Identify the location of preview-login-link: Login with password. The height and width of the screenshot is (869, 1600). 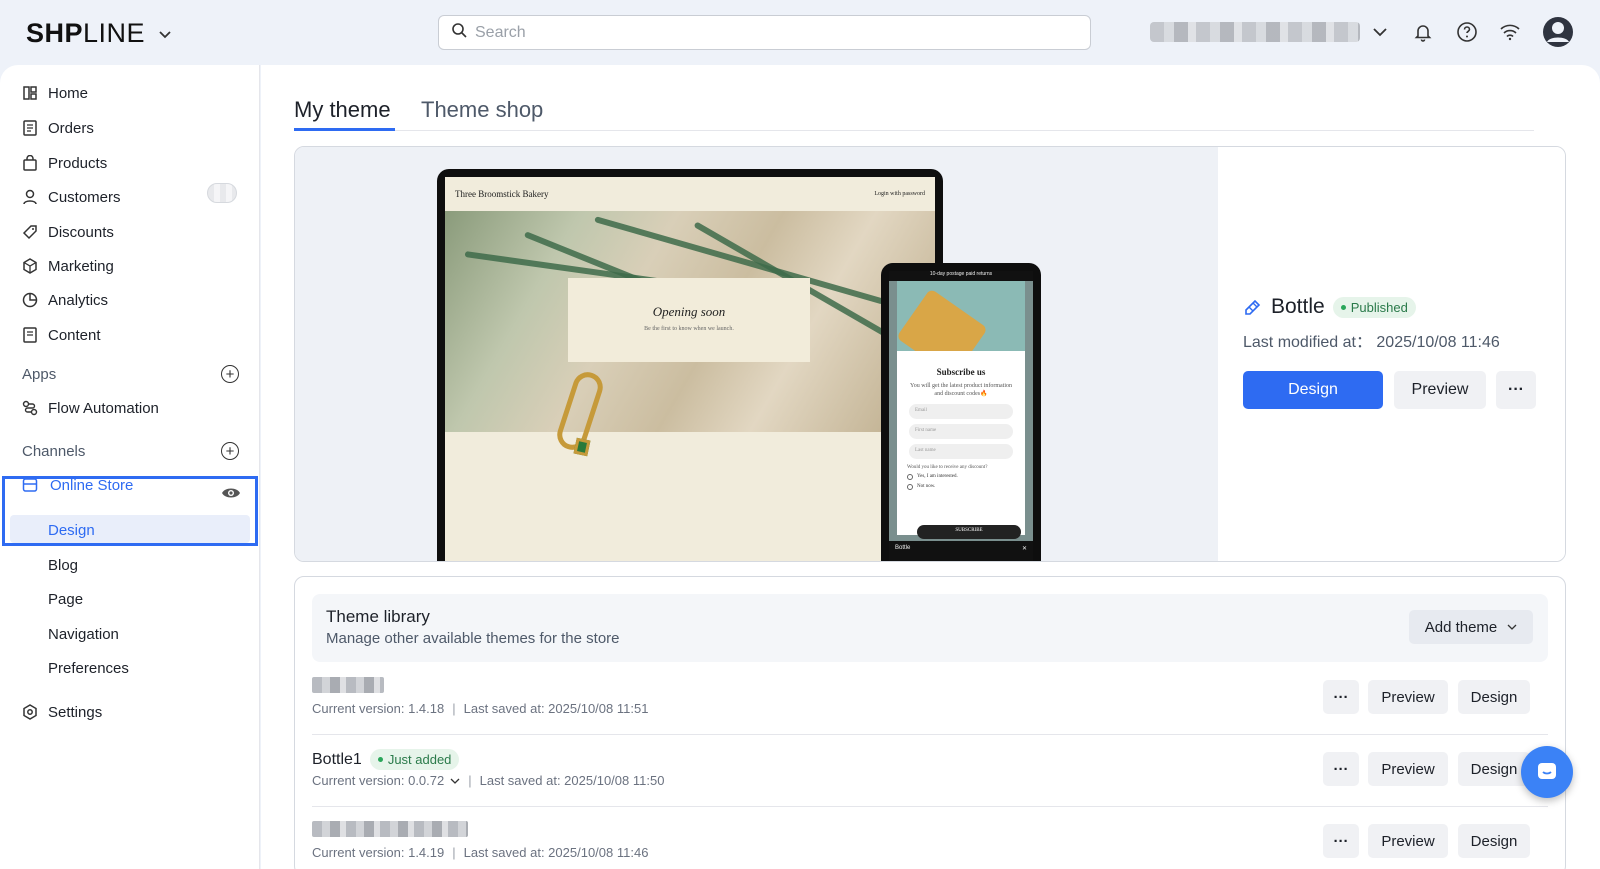
(899, 194).